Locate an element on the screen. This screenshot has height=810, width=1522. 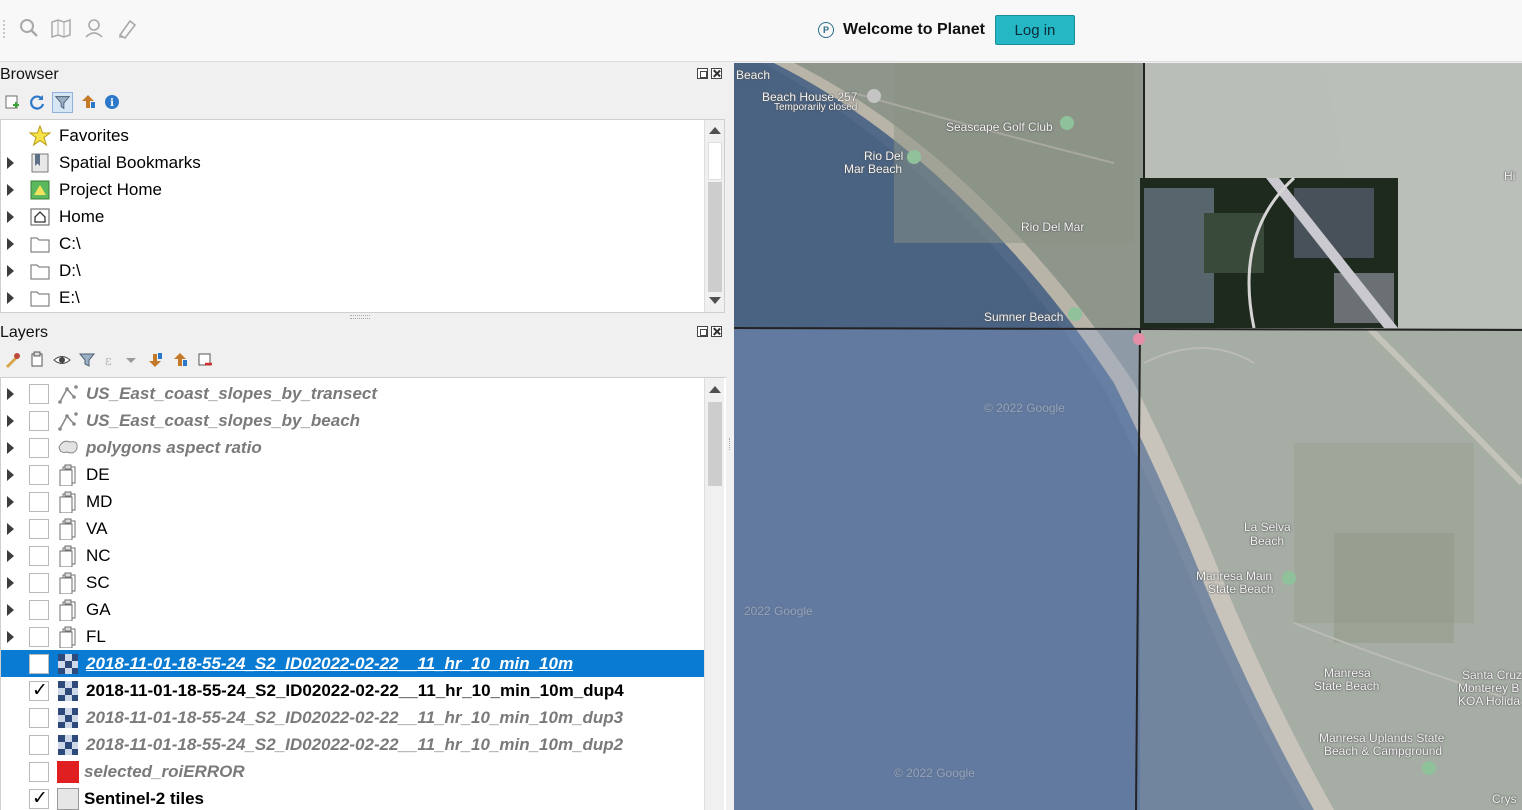
login-button: Log in is located at coordinates (1034, 30).